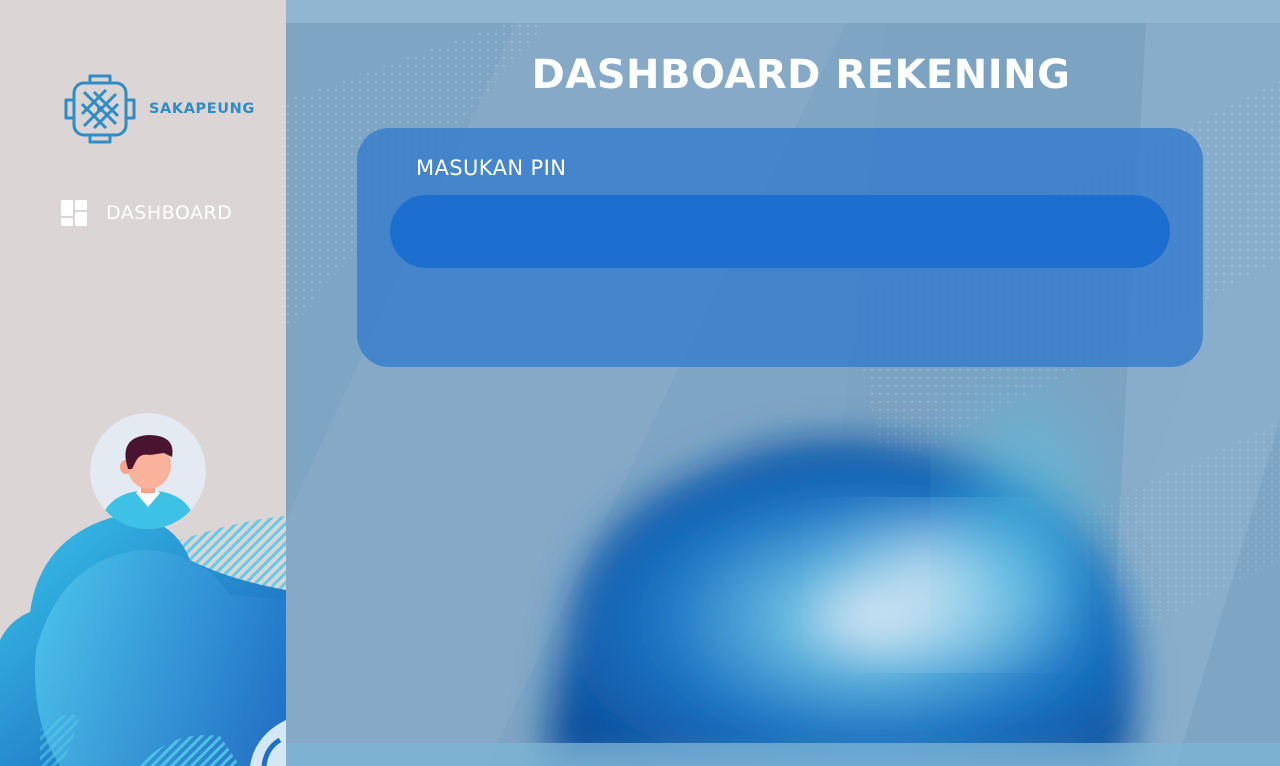 This screenshot has height=766, width=1280. I want to click on sakapeung-logo-icon, so click(100, 109).